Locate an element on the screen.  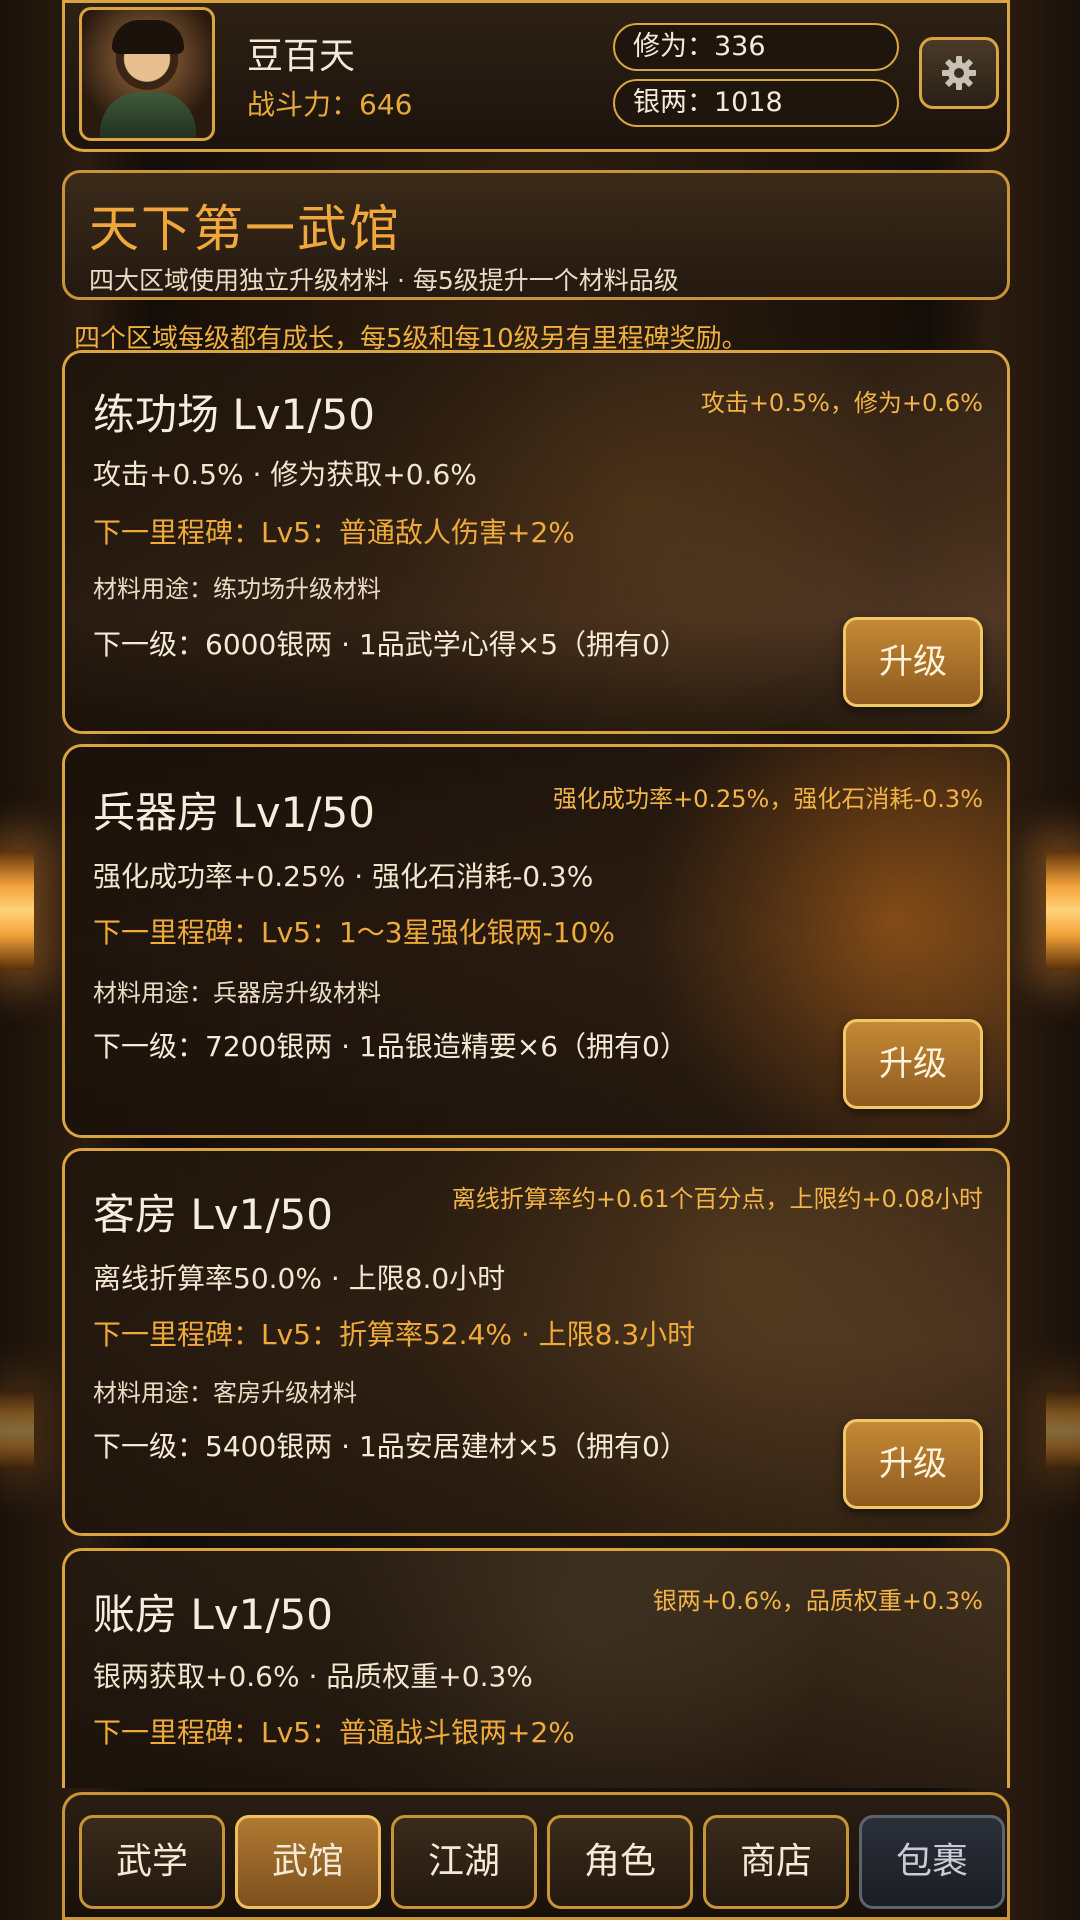
nav-character: 角色 is located at coordinates (620, 1862).